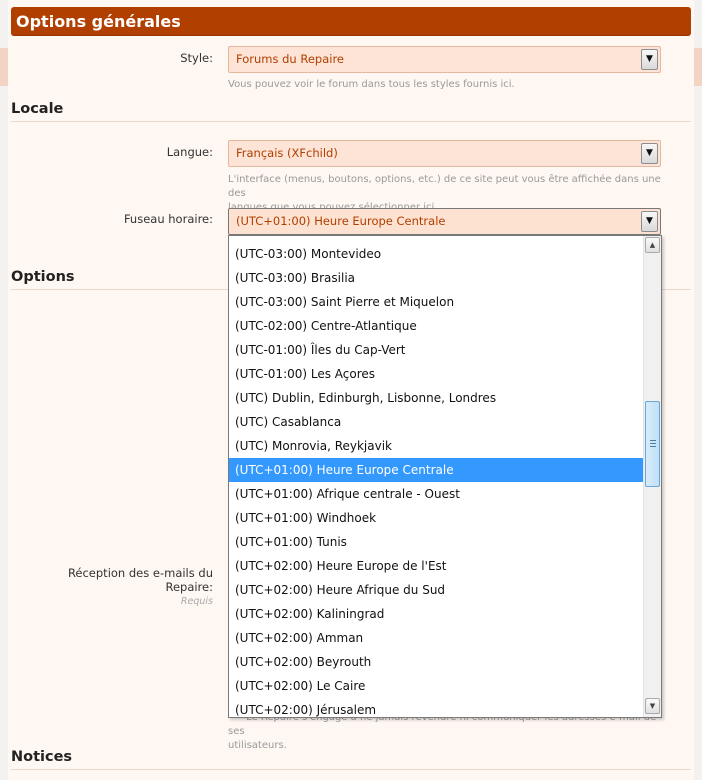  What do you see at coordinates (189, 152) in the screenshot?
I see `language-label: Langue:` at bounding box center [189, 152].